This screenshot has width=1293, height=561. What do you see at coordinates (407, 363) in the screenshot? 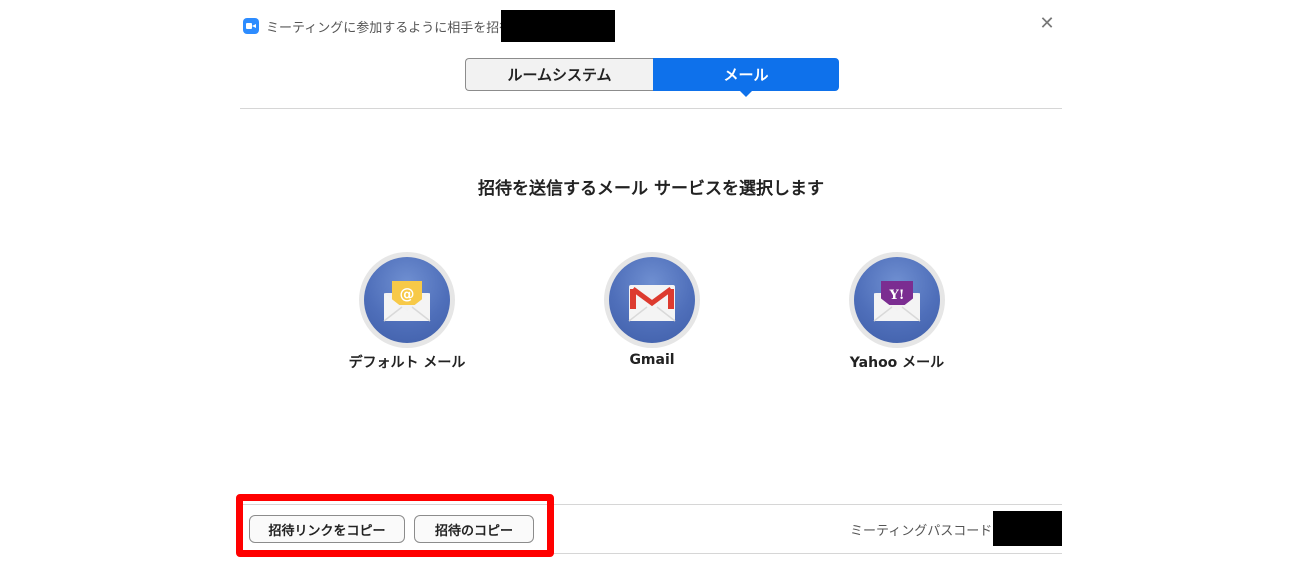
I see `default-mail-label: デフォルト メール` at bounding box center [407, 363].